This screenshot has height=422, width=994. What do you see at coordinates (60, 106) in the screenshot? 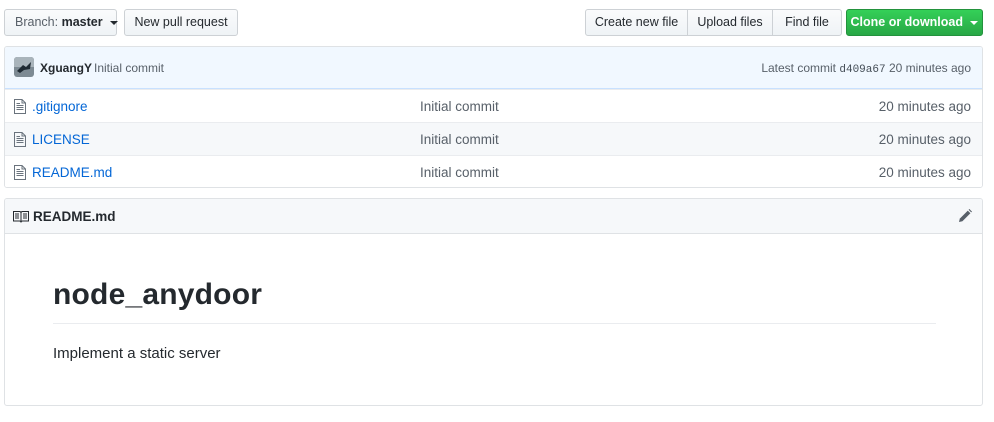
I see `file-name-link: .gitignore` at bounding box center [60, 106].